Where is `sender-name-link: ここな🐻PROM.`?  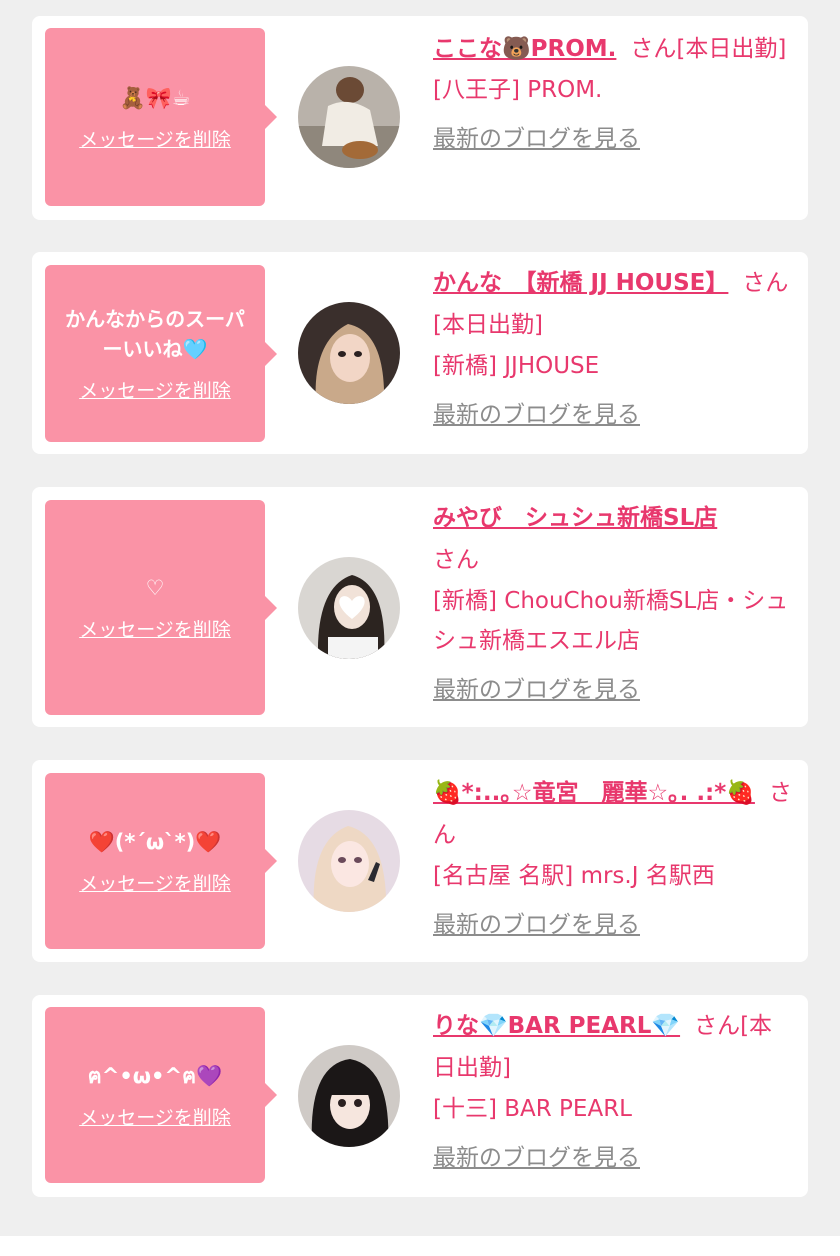
sender-name-link: ここな🐻PROM. is located at coordinates (524, 49).